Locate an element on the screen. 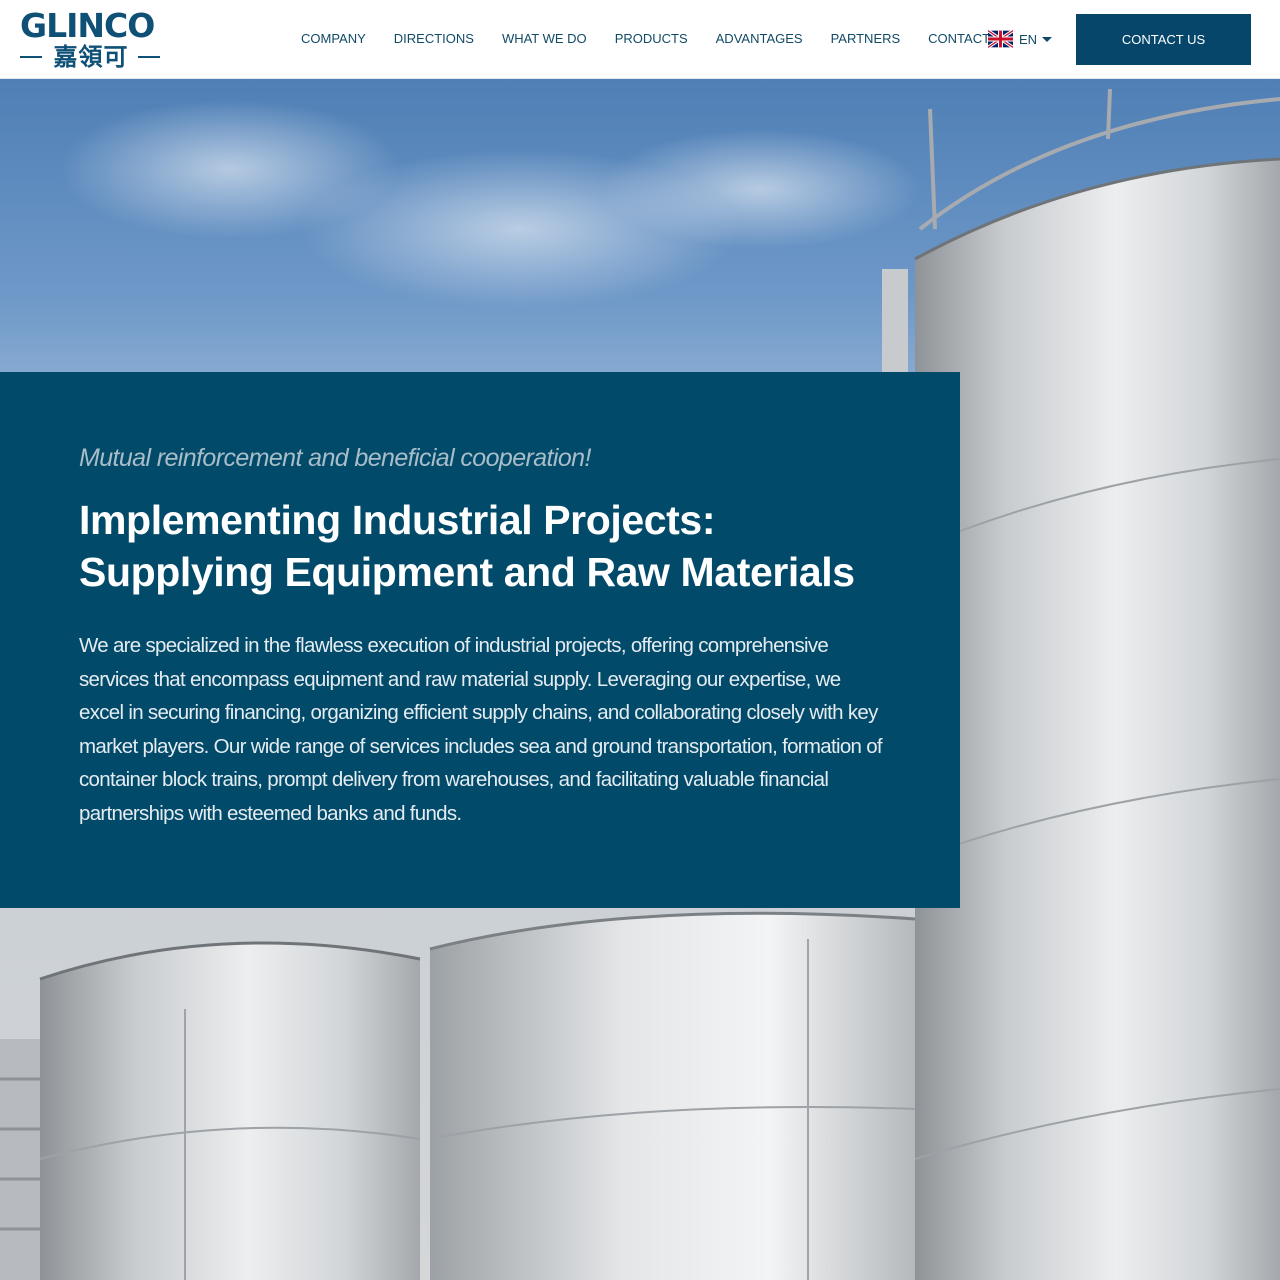 This screenshot has height=1280, width=1280. nav-item-directions: DIRECTIONS is located at coordinates (434, 39).